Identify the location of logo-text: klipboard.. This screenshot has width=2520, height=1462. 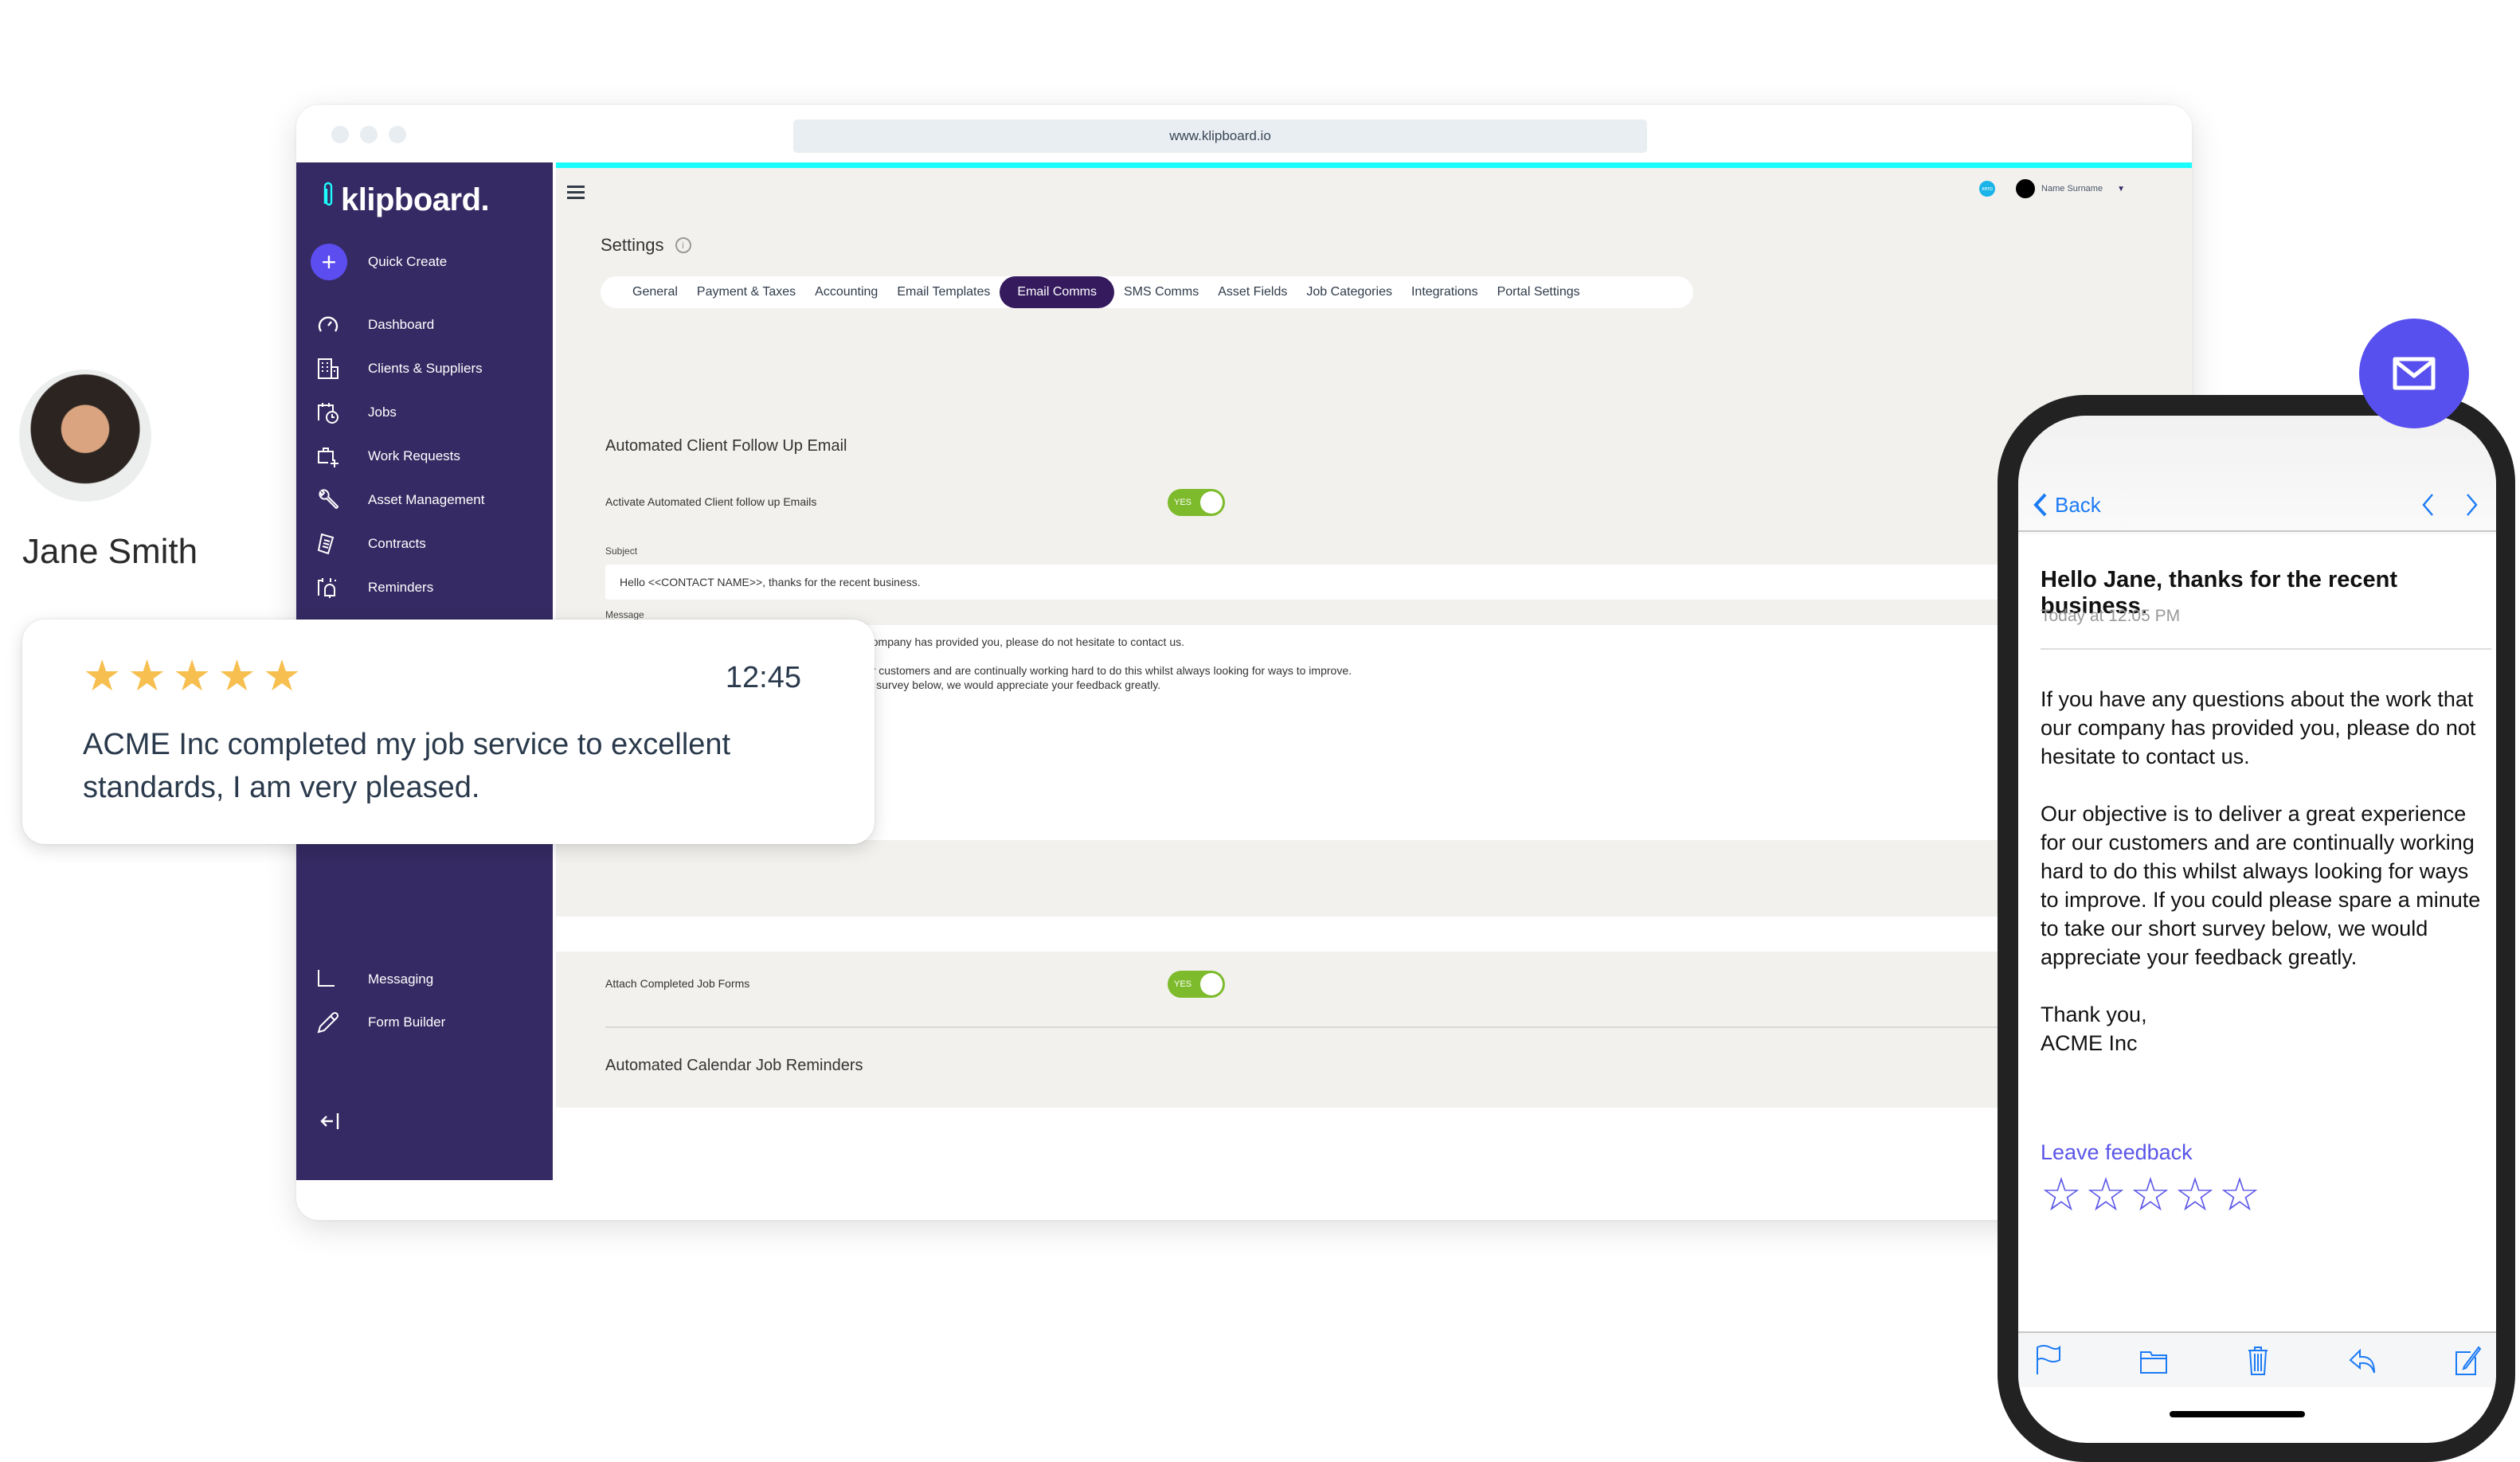
(415, 199).